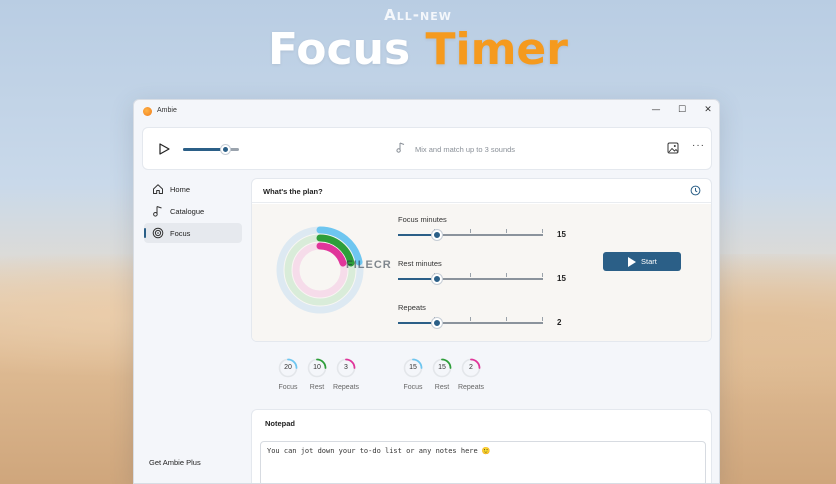 This screenshot has width=836, height=484. What do you see at coordinates (280, 423) in the screenshot?
I see `notepad-title: Notepad` at bounding box center [280, 423].